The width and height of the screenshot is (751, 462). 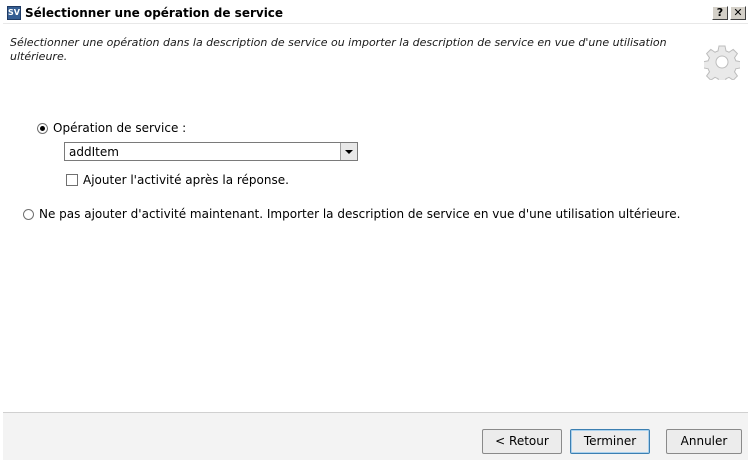 I want to click on combobox-dropdown-button, so click(x=348, y=151).